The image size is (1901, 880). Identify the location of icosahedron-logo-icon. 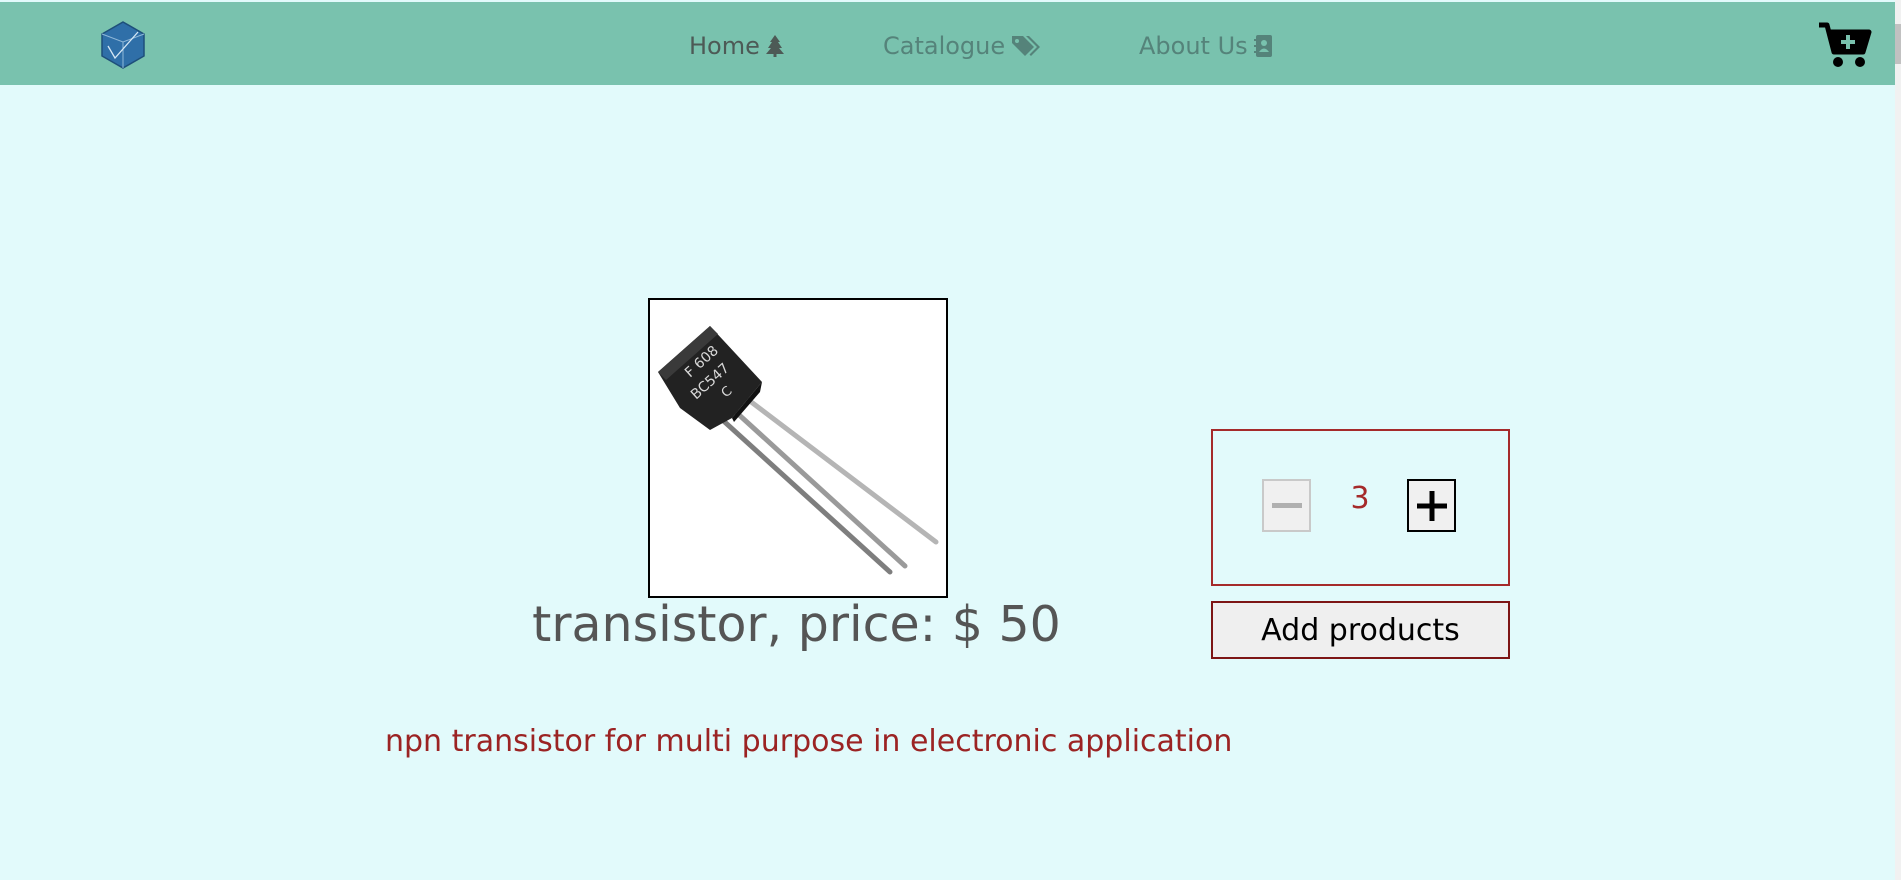
(123, 45).